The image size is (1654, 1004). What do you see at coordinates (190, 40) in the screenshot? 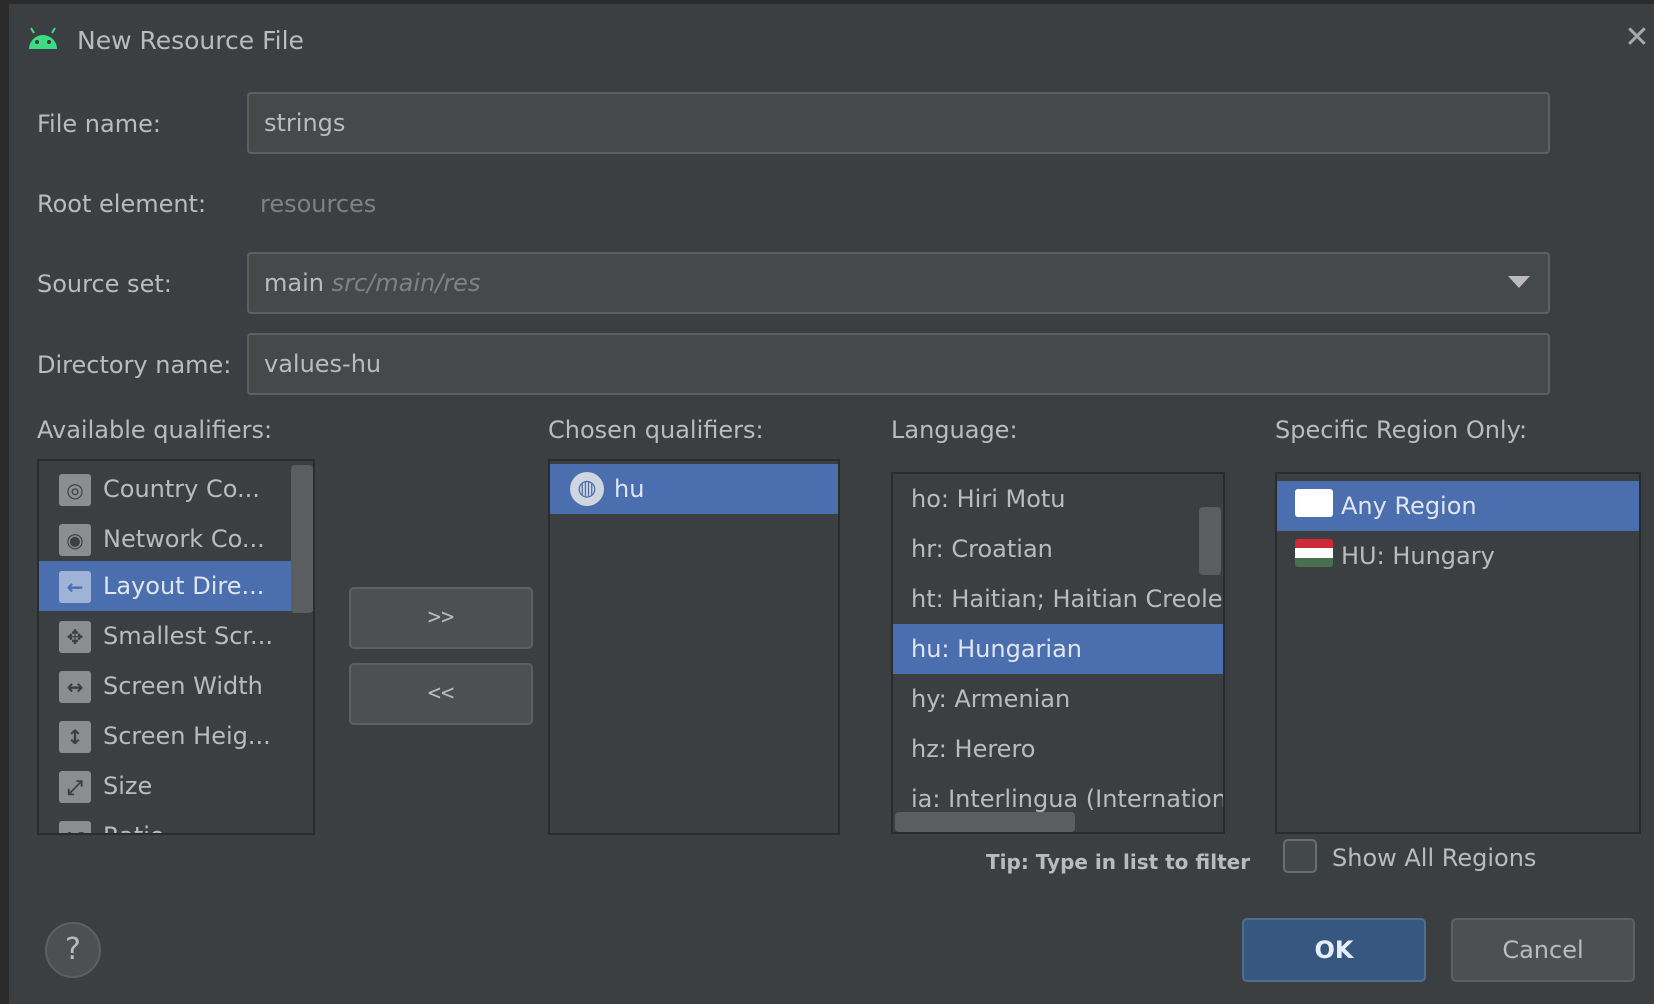
I see `dialog-title: New Resource File` at bounding box center [190, 40].